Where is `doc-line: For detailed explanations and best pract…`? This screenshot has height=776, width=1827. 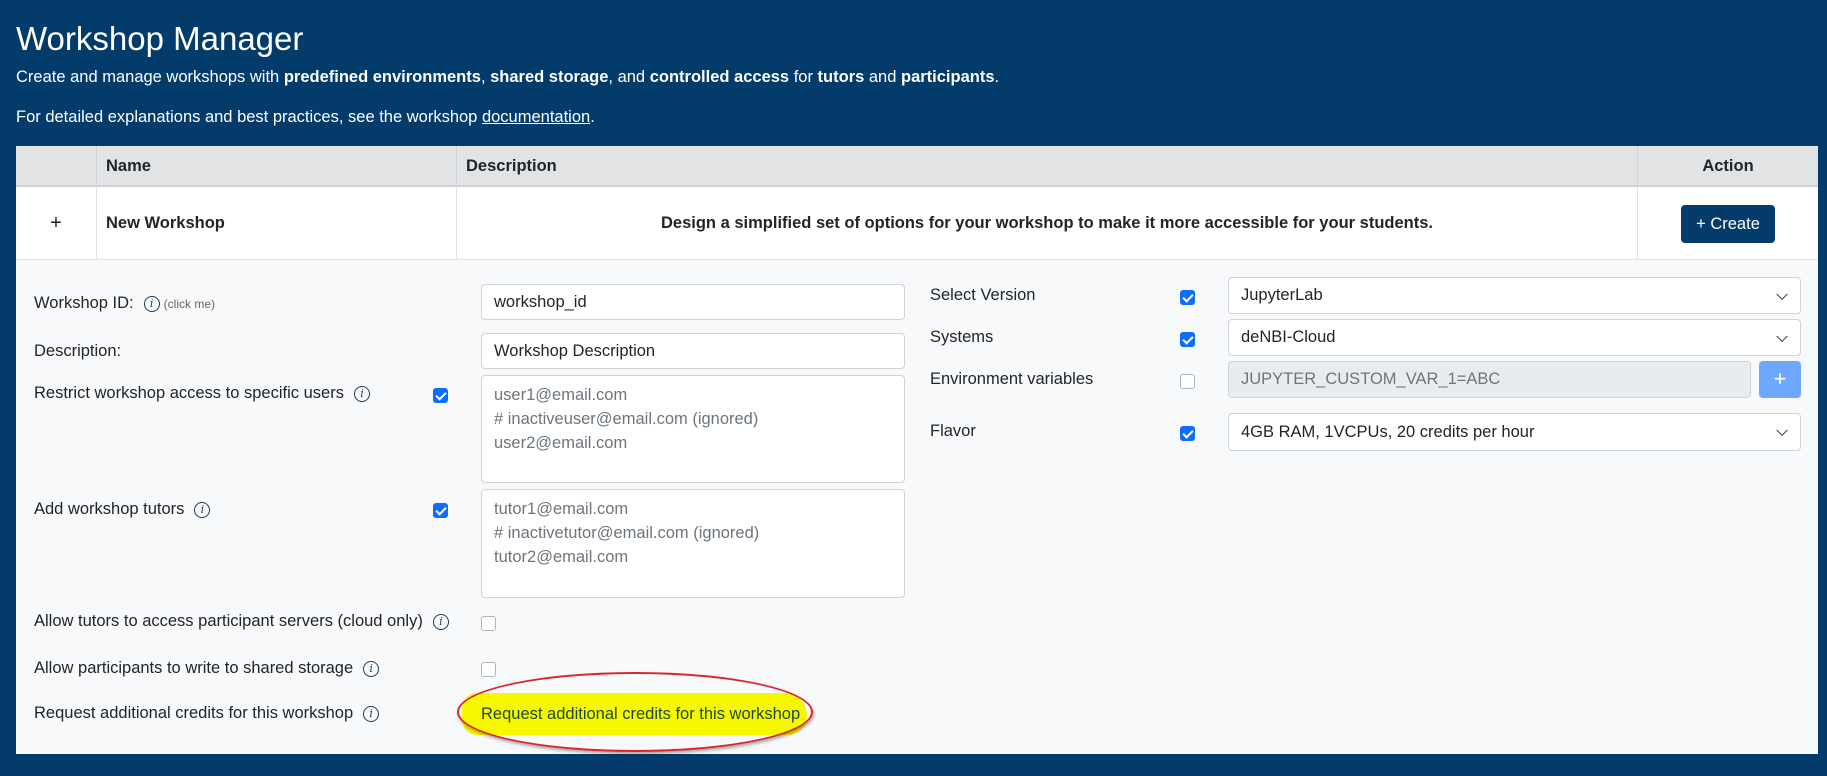
doc-line: For detailed explanations and best pract… is located at coordinates (305, 117).